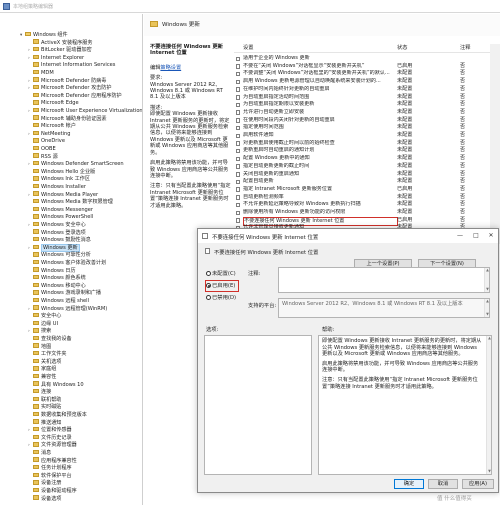 The width and height of the screenshot is (500, 505). Describe the element at coordinates (42, 369) in the screenshot. I see `tree-item: 家庭组` at that location.